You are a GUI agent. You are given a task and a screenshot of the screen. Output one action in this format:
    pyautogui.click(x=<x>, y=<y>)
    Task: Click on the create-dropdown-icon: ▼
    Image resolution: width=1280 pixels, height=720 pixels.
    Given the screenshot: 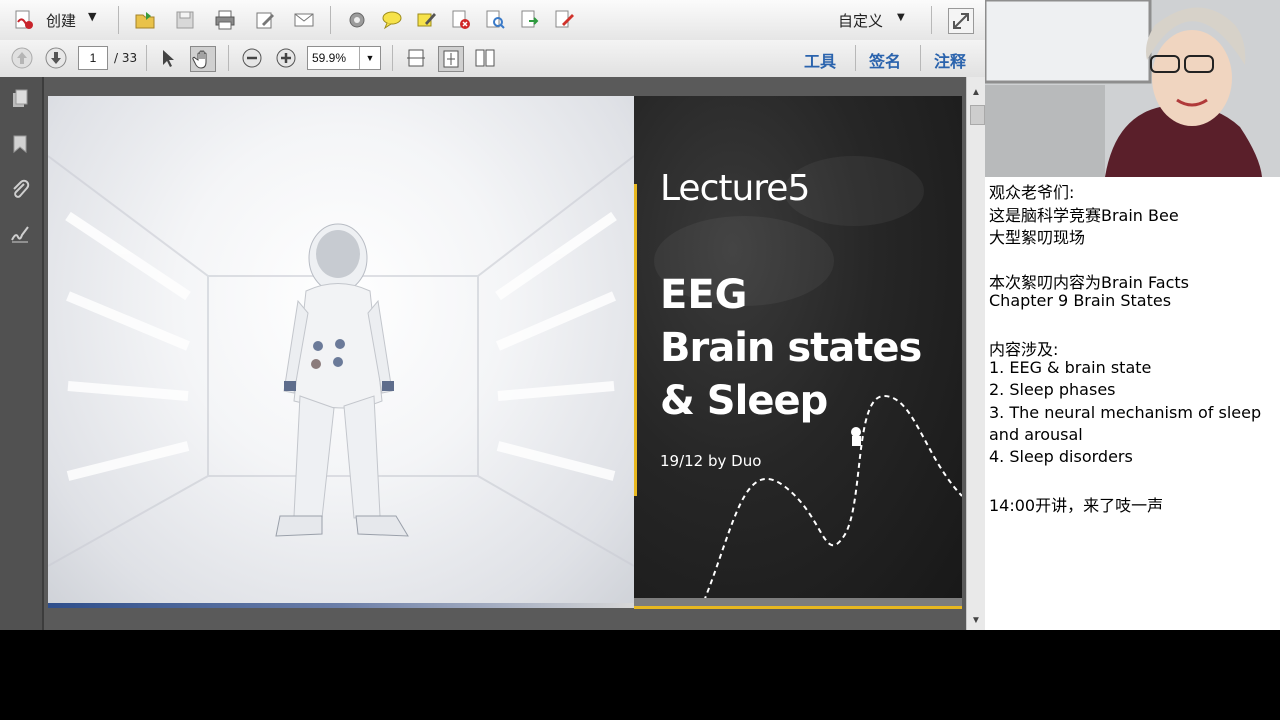 What is the action you would take?
    pyautogui.click(x=92, y=16)
    